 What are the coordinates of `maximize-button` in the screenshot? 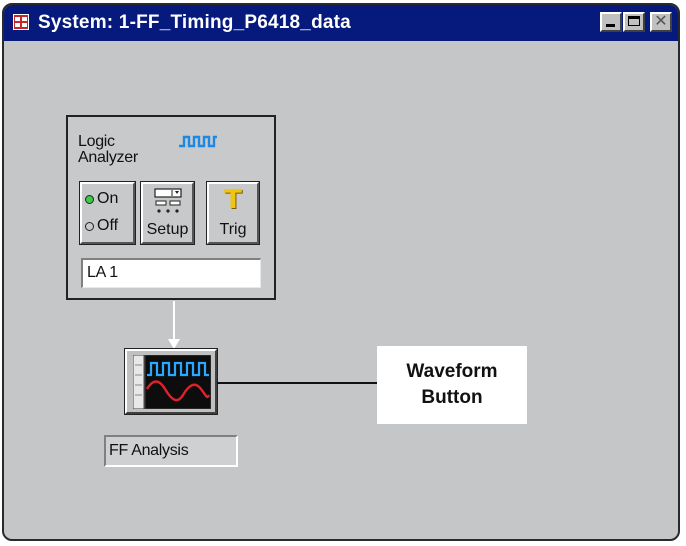 It's located at (634, 22).